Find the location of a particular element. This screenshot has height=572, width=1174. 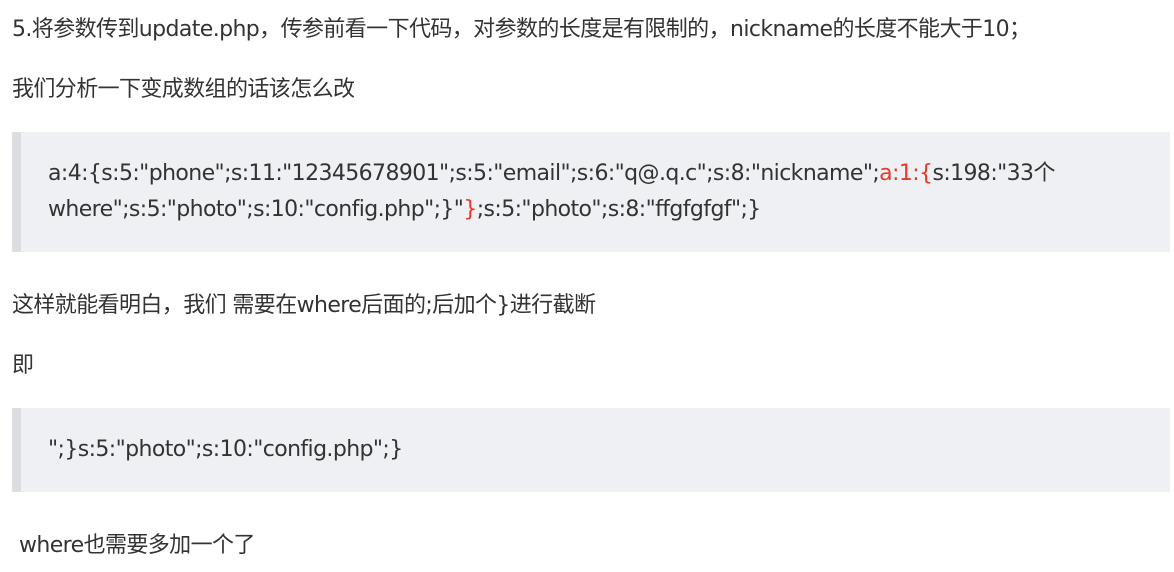

injection-snippet-line: ";}s:5:"photo";s:10:"config.php";} is located at coordinates (225, 449).